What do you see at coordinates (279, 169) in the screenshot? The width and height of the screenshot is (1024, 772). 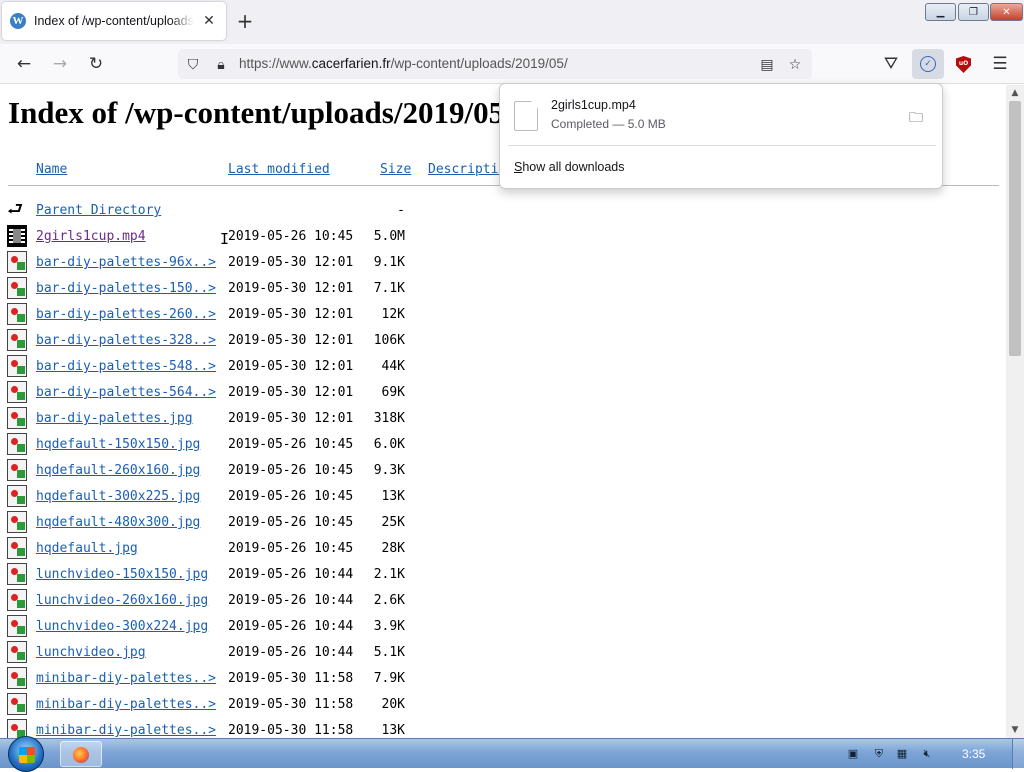 I see `column-header-last-modified: Last modified` at bounding box center [279, 169].